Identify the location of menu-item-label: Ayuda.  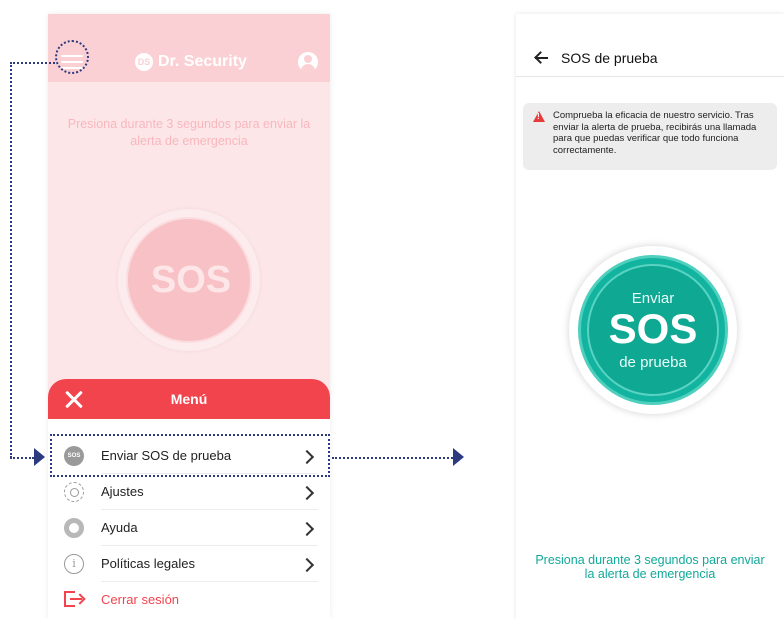
(119, 527).